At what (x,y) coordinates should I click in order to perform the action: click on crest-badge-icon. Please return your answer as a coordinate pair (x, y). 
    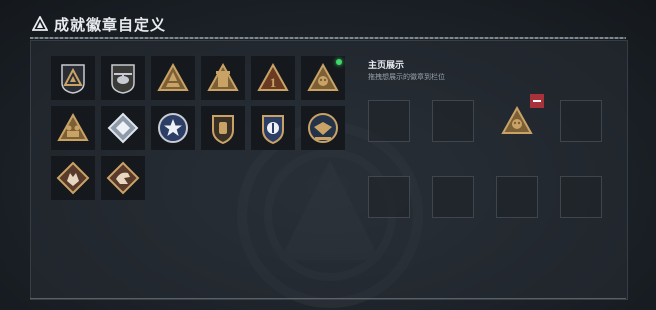
    Looking at the image, I should click on (223, 130).